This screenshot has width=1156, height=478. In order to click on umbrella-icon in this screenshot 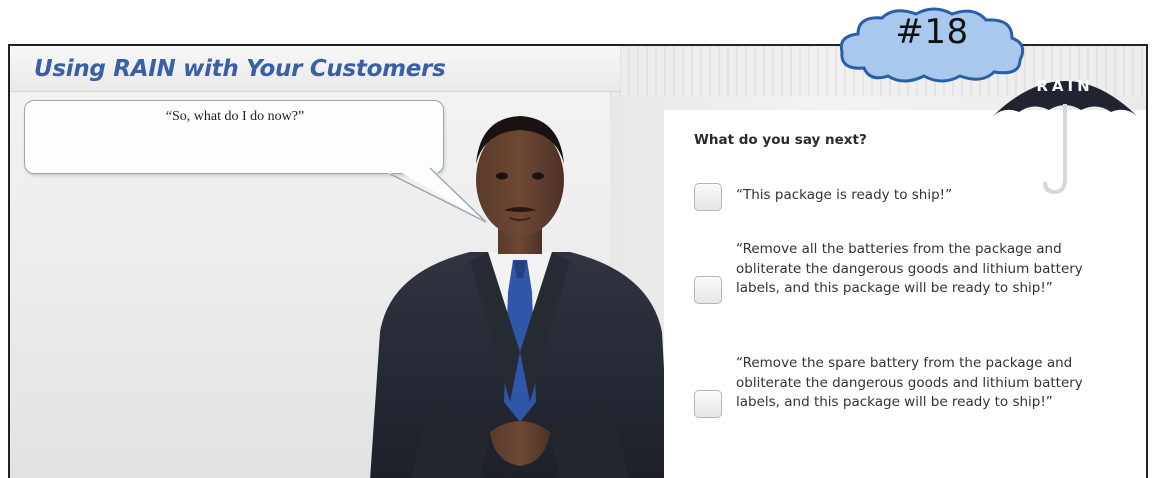, I will do `click(1065, 138)`.